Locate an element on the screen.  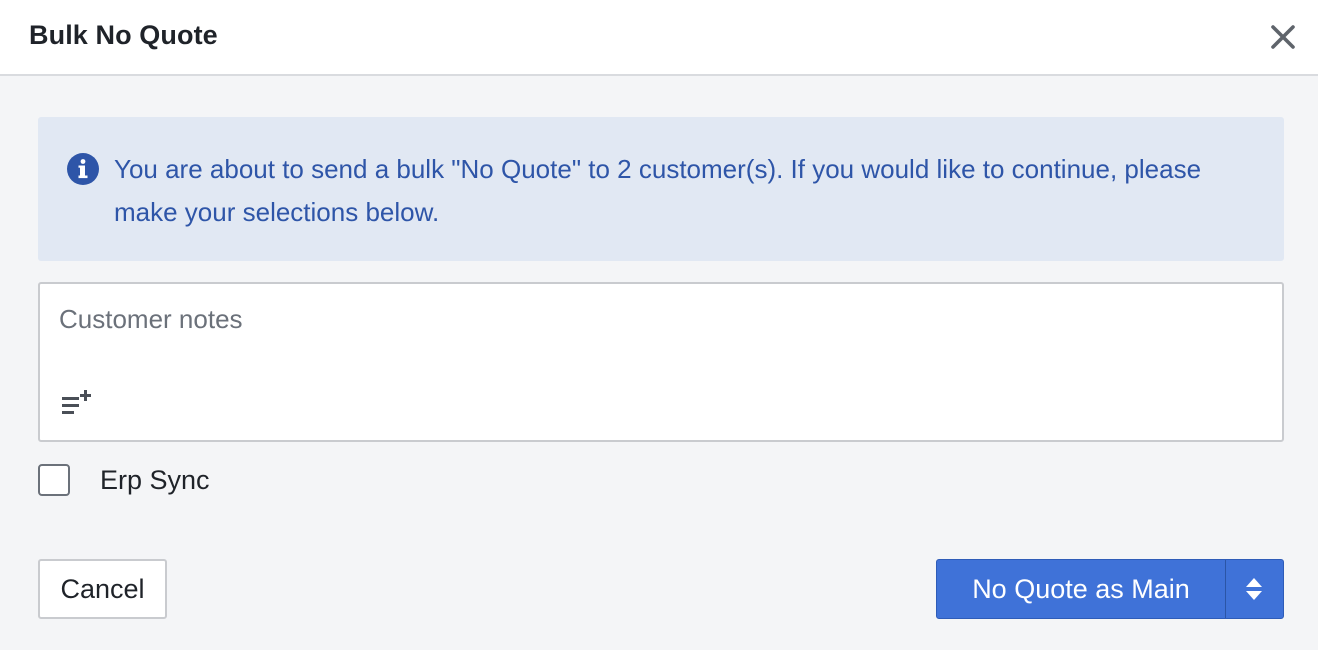
customer-notes-placeholder: Customer notes is located at coordinates (151, 319).